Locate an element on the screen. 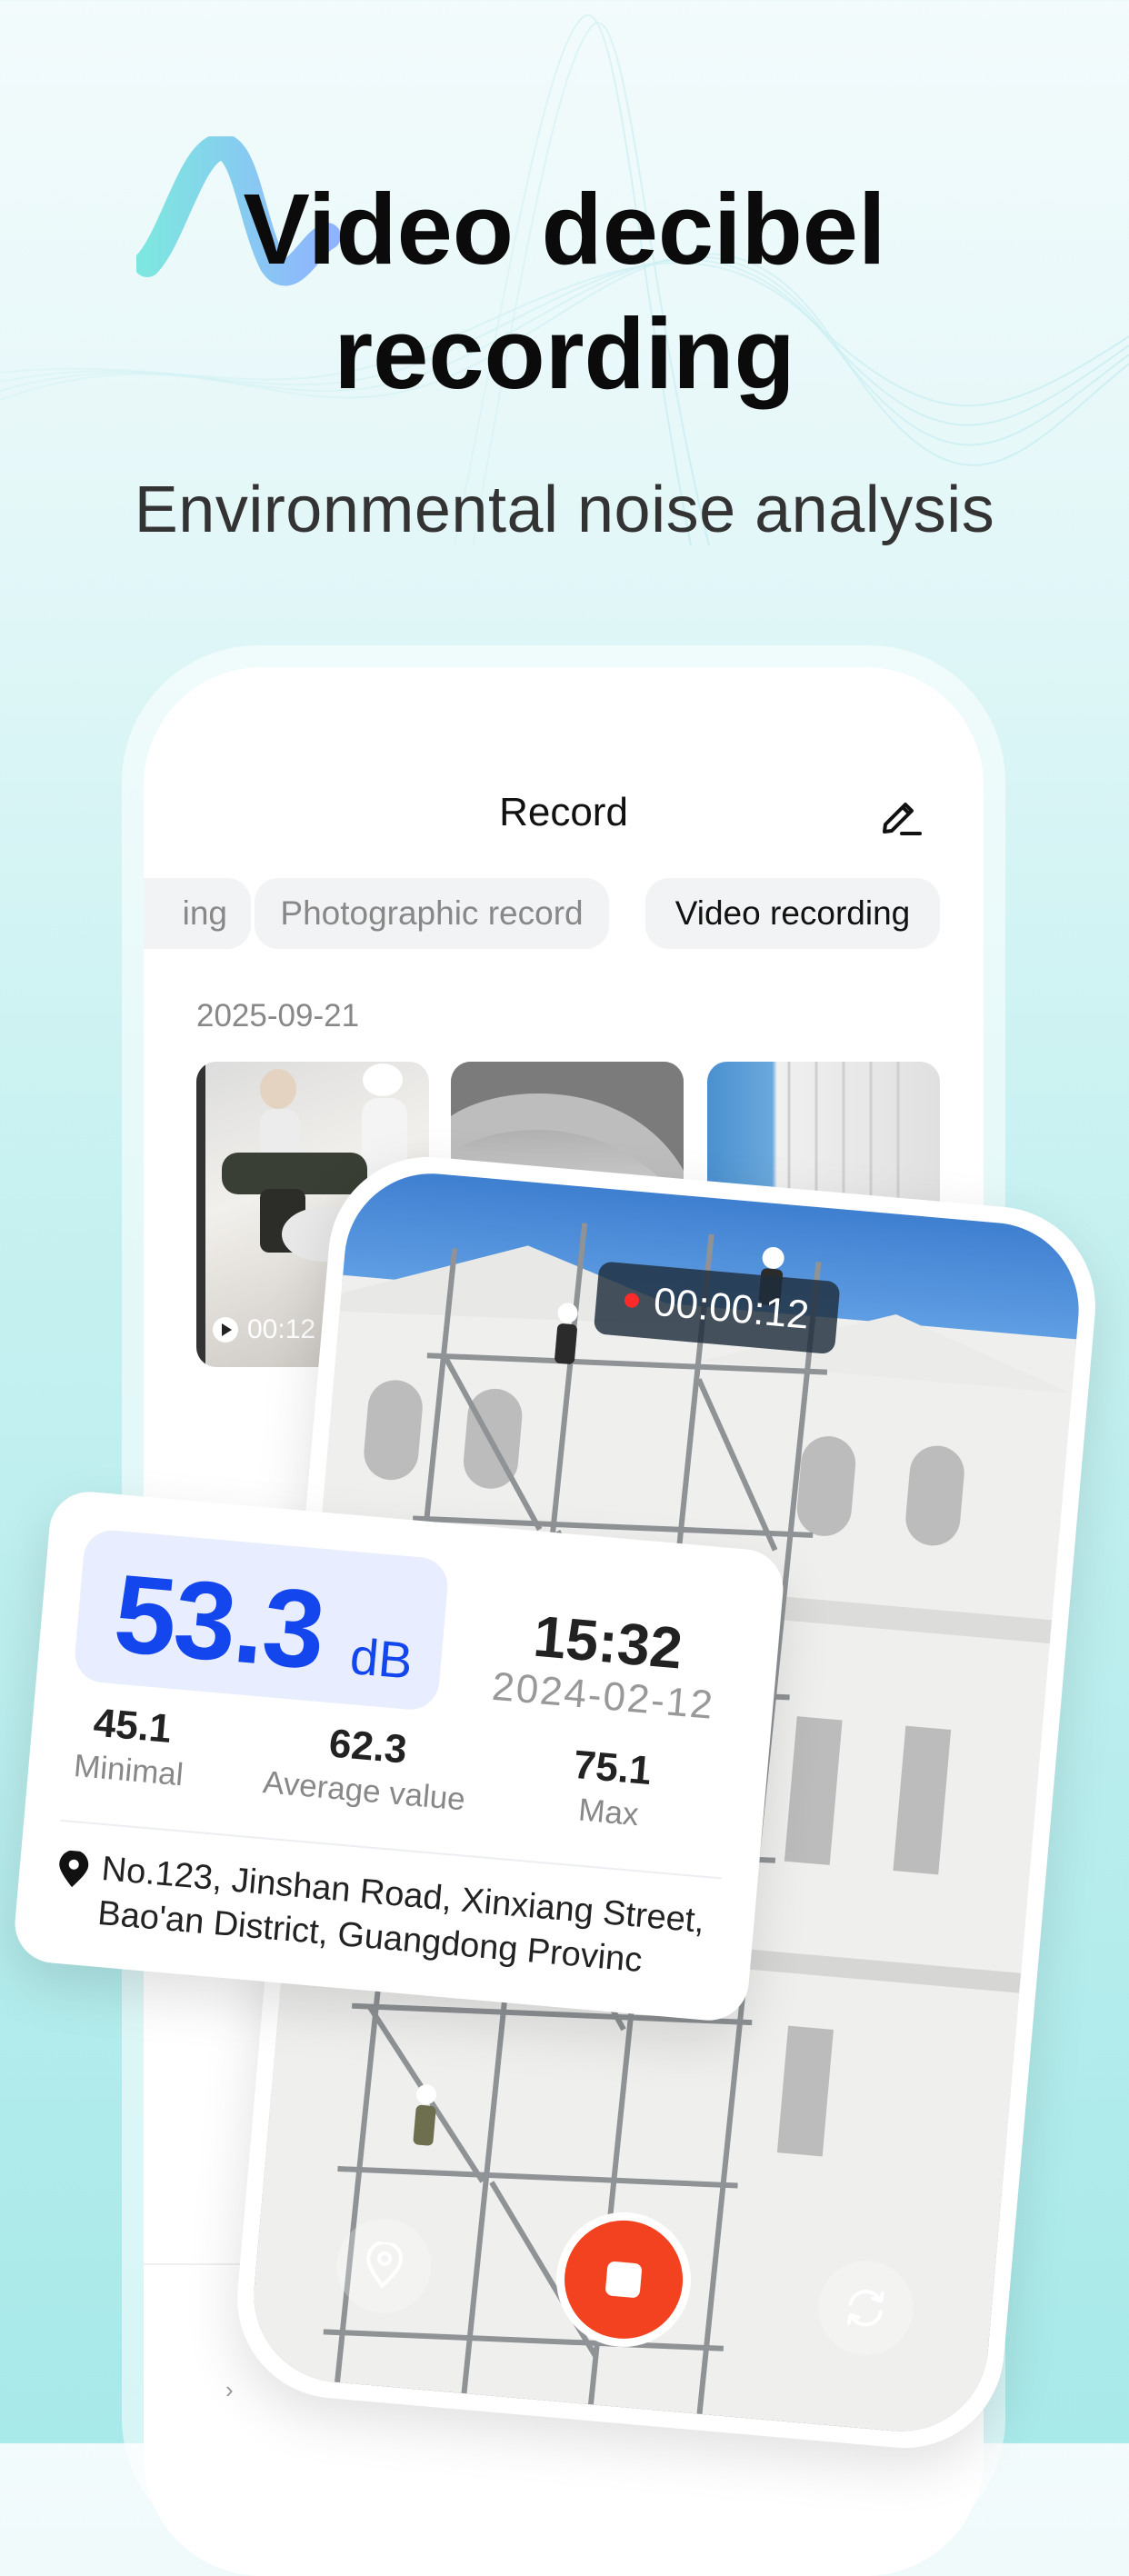  stat-average: 62.3 Average value is located at coordinates (364, 1769).